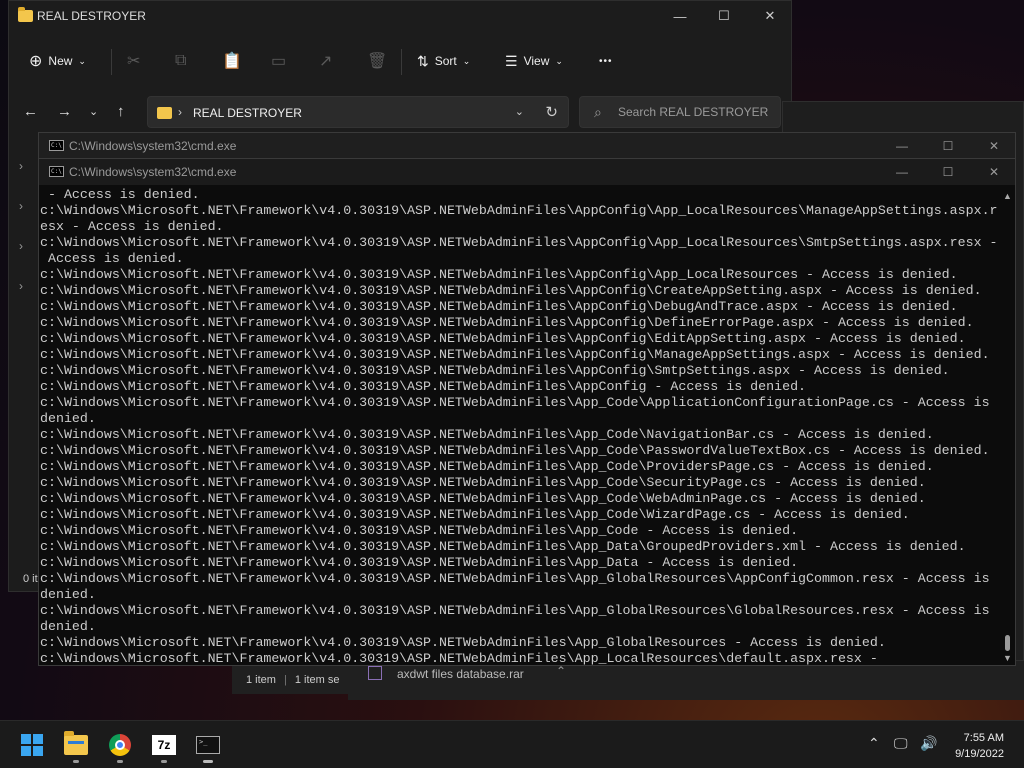 This screenshot has width=1024, height=768. I want to click on search-input, so click(693, 112).